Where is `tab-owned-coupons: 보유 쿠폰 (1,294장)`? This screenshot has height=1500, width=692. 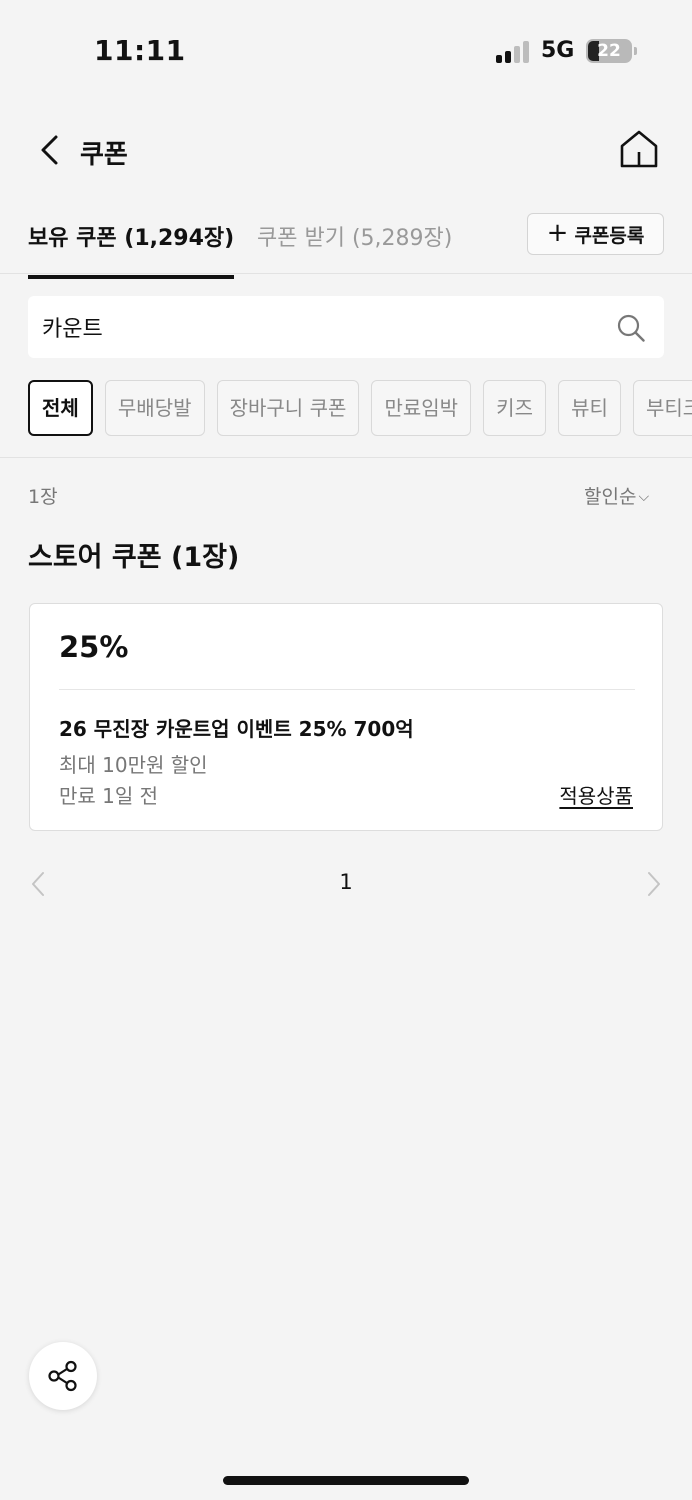 tab-owned-coupons: 보유 쿠폰 (1,294장) is located at coordinates (131, 249).